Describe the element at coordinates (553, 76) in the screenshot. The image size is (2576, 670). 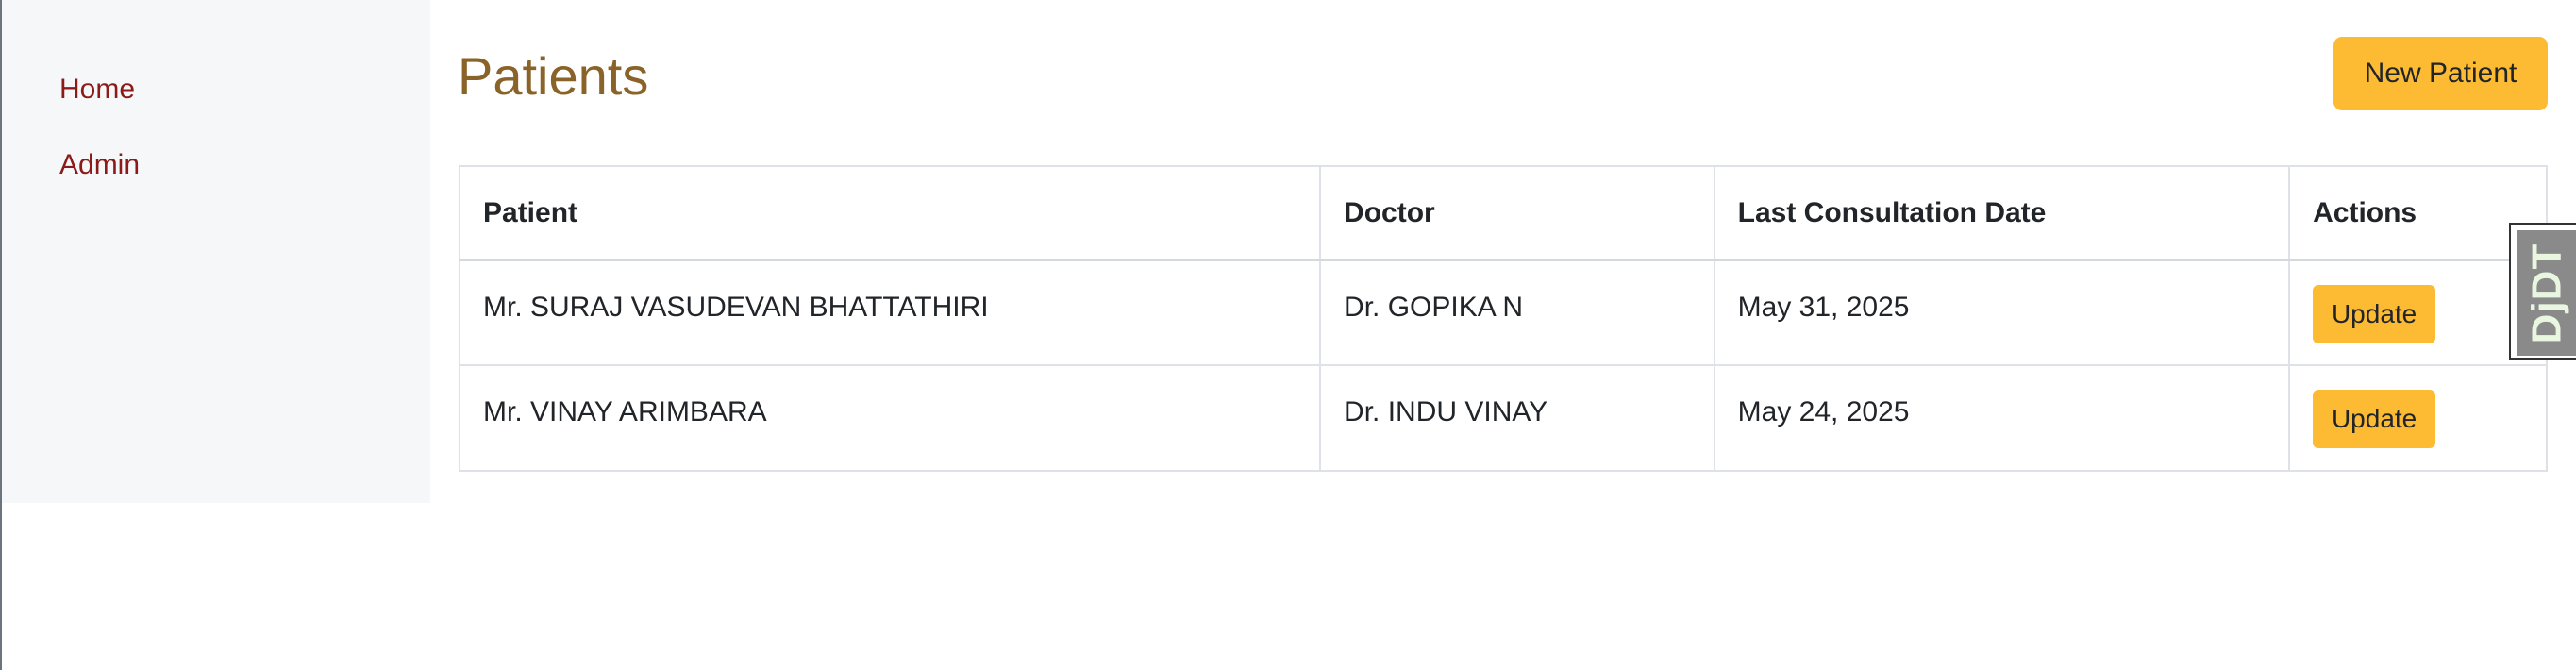
I see `page-title: Patients` at that location.